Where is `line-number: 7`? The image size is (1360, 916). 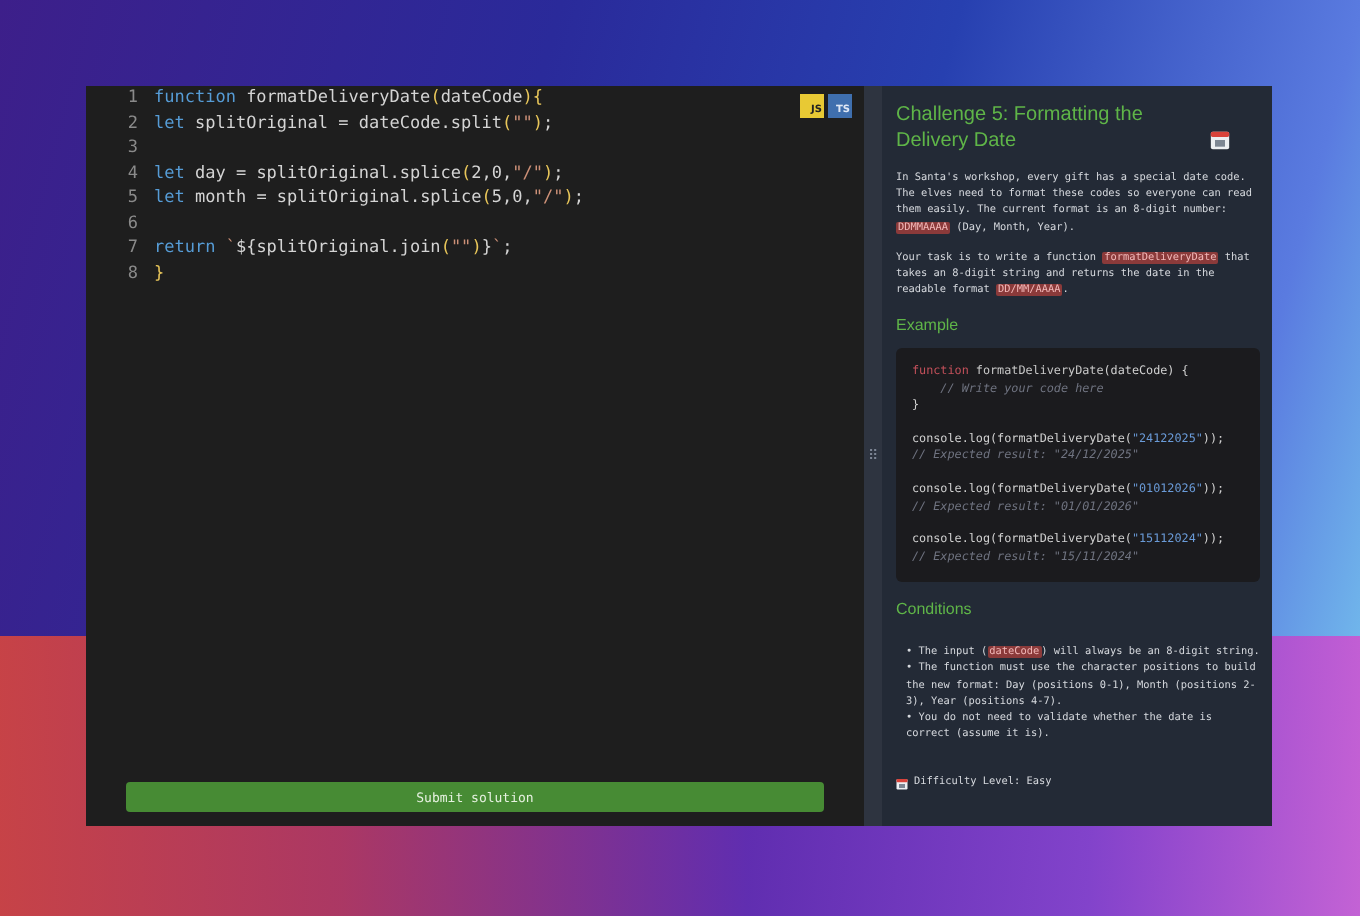 line-number: 7 is located at coordinates (132, 248).